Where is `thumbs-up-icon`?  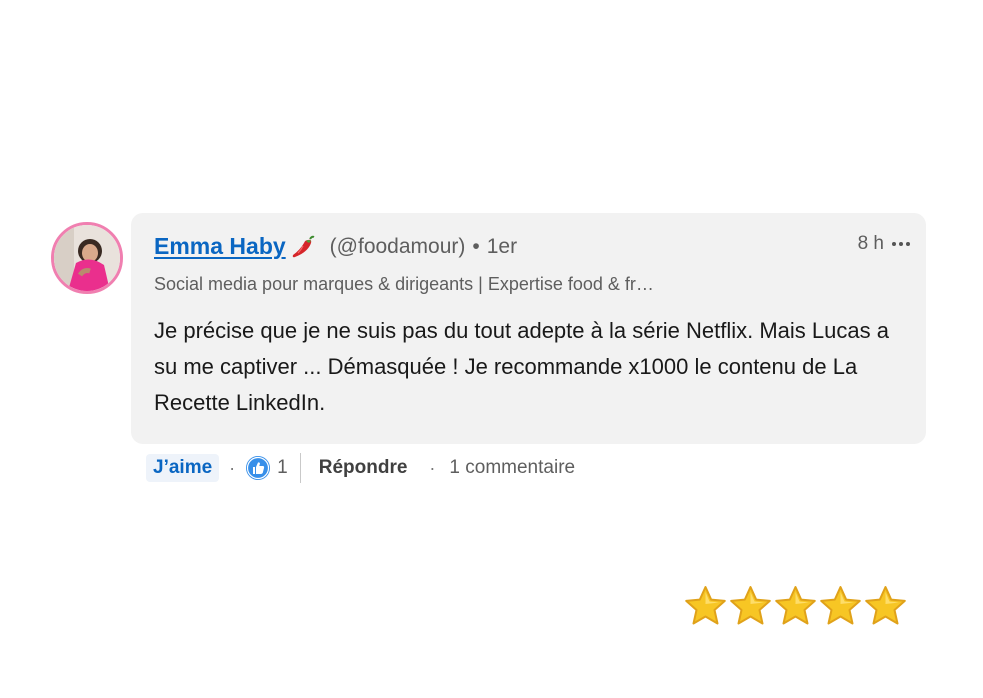 thumbs-up-icon is located at coordinates (258, 468).